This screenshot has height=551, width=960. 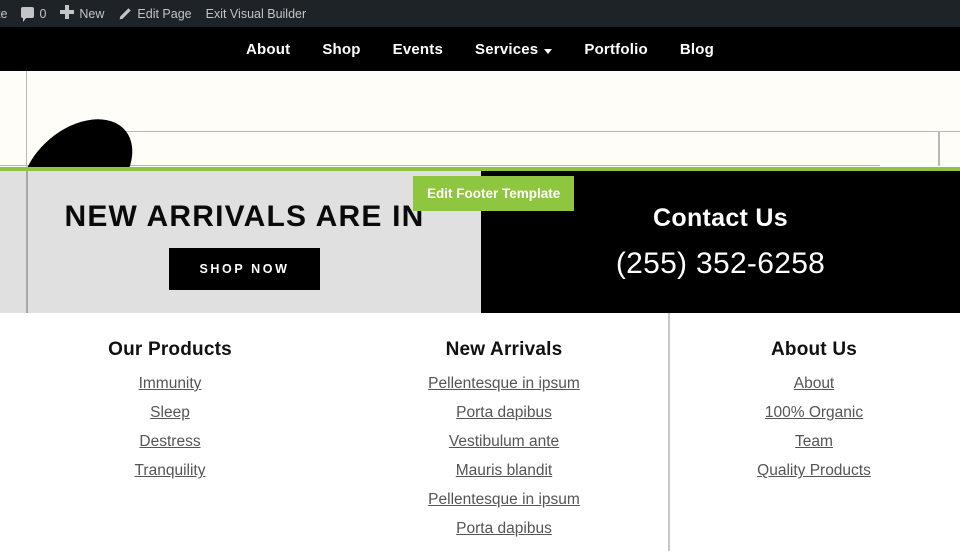 I want to click on pencil-icon, so click(x=125, y=14).